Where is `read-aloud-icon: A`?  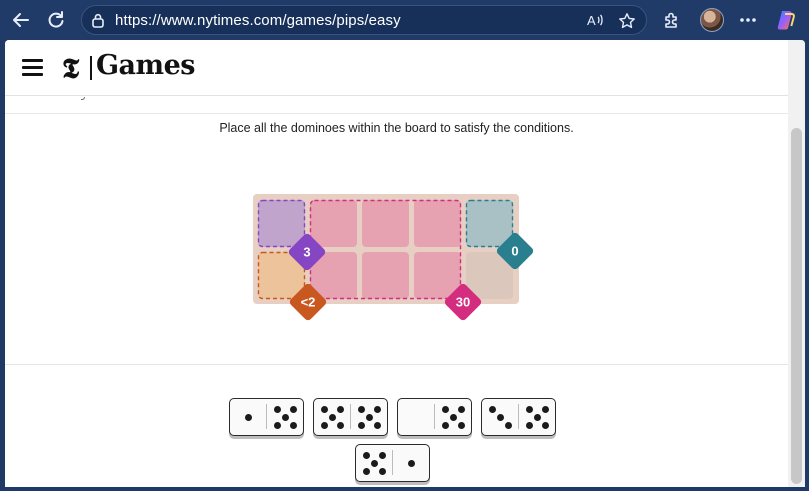
read-aloud-icon: A is located at coordinates (596, 23).